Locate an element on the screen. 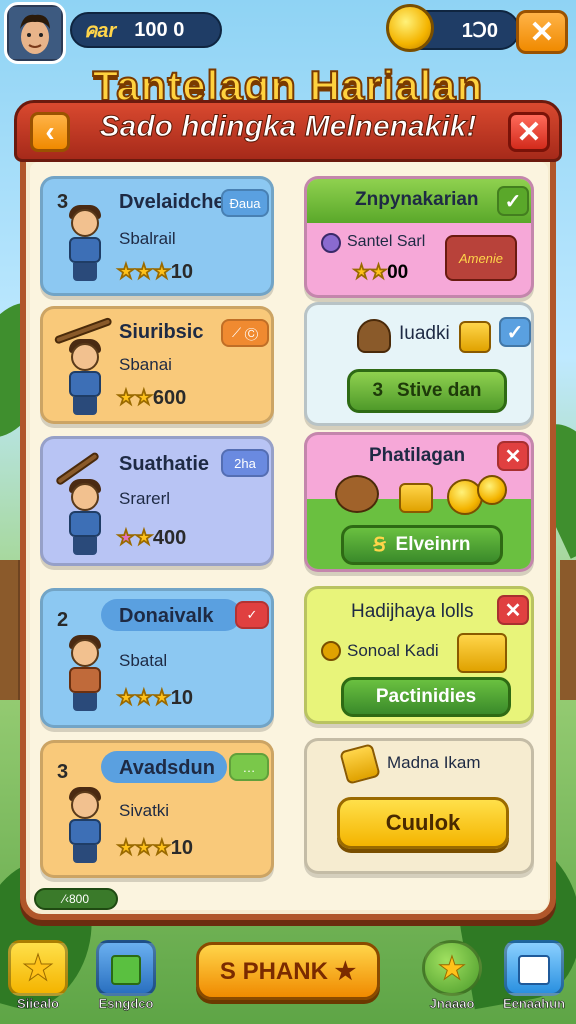 The width and height of the screenshot is (576, 1024). quest-name: Siuribsic is located at coordinates (161, 332).